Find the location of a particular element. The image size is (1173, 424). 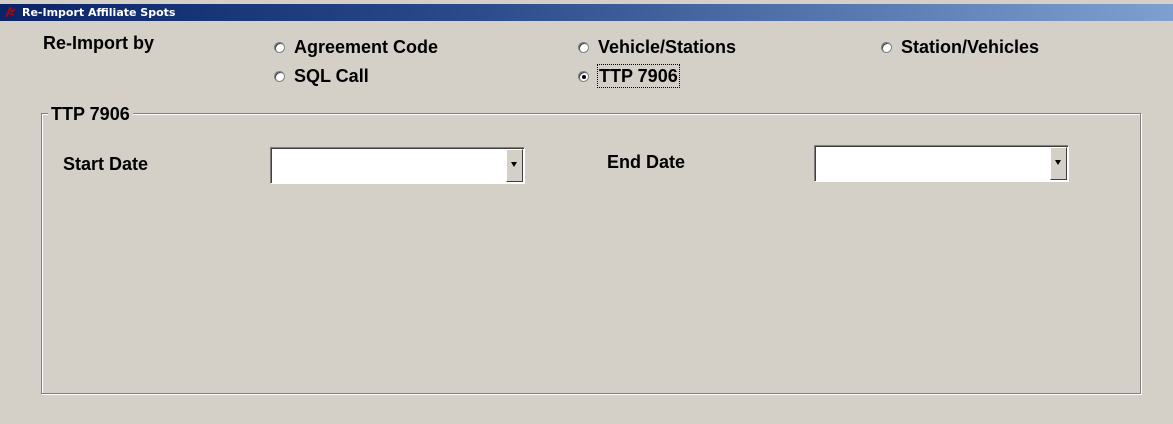

window-title: Re-Import Affiliate Spots is located at coordinates (99, 12).